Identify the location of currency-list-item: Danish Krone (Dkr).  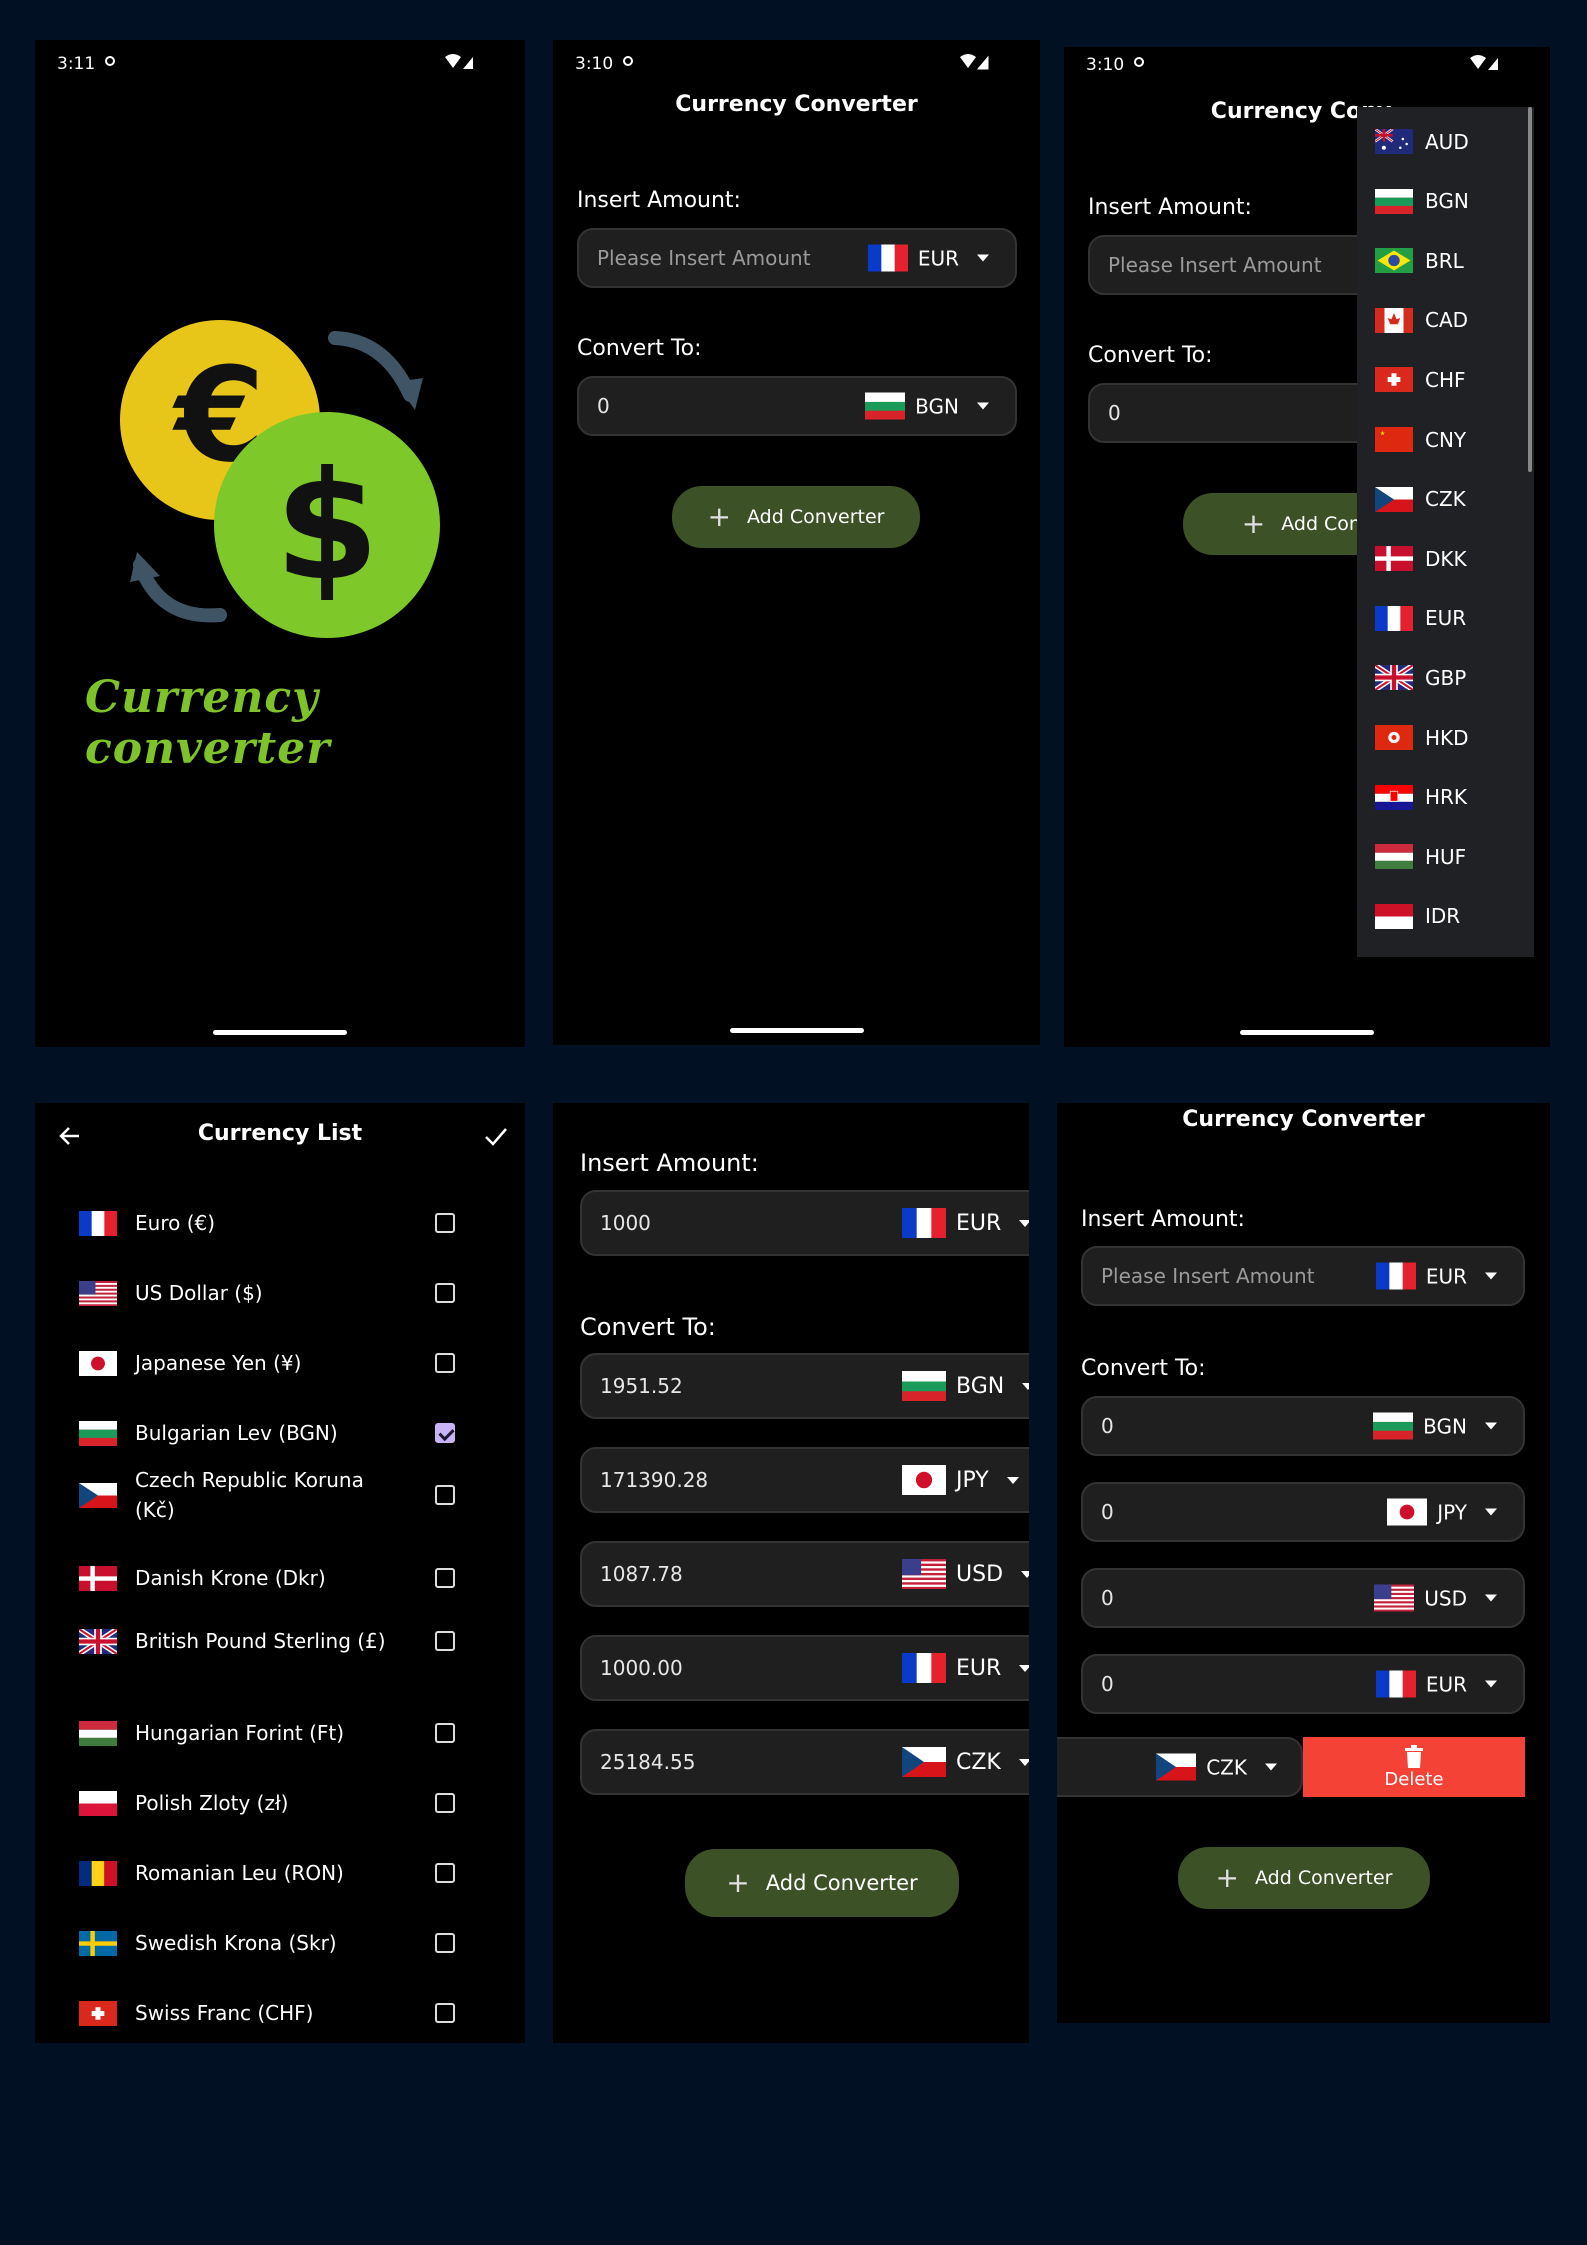
(302, 1578).